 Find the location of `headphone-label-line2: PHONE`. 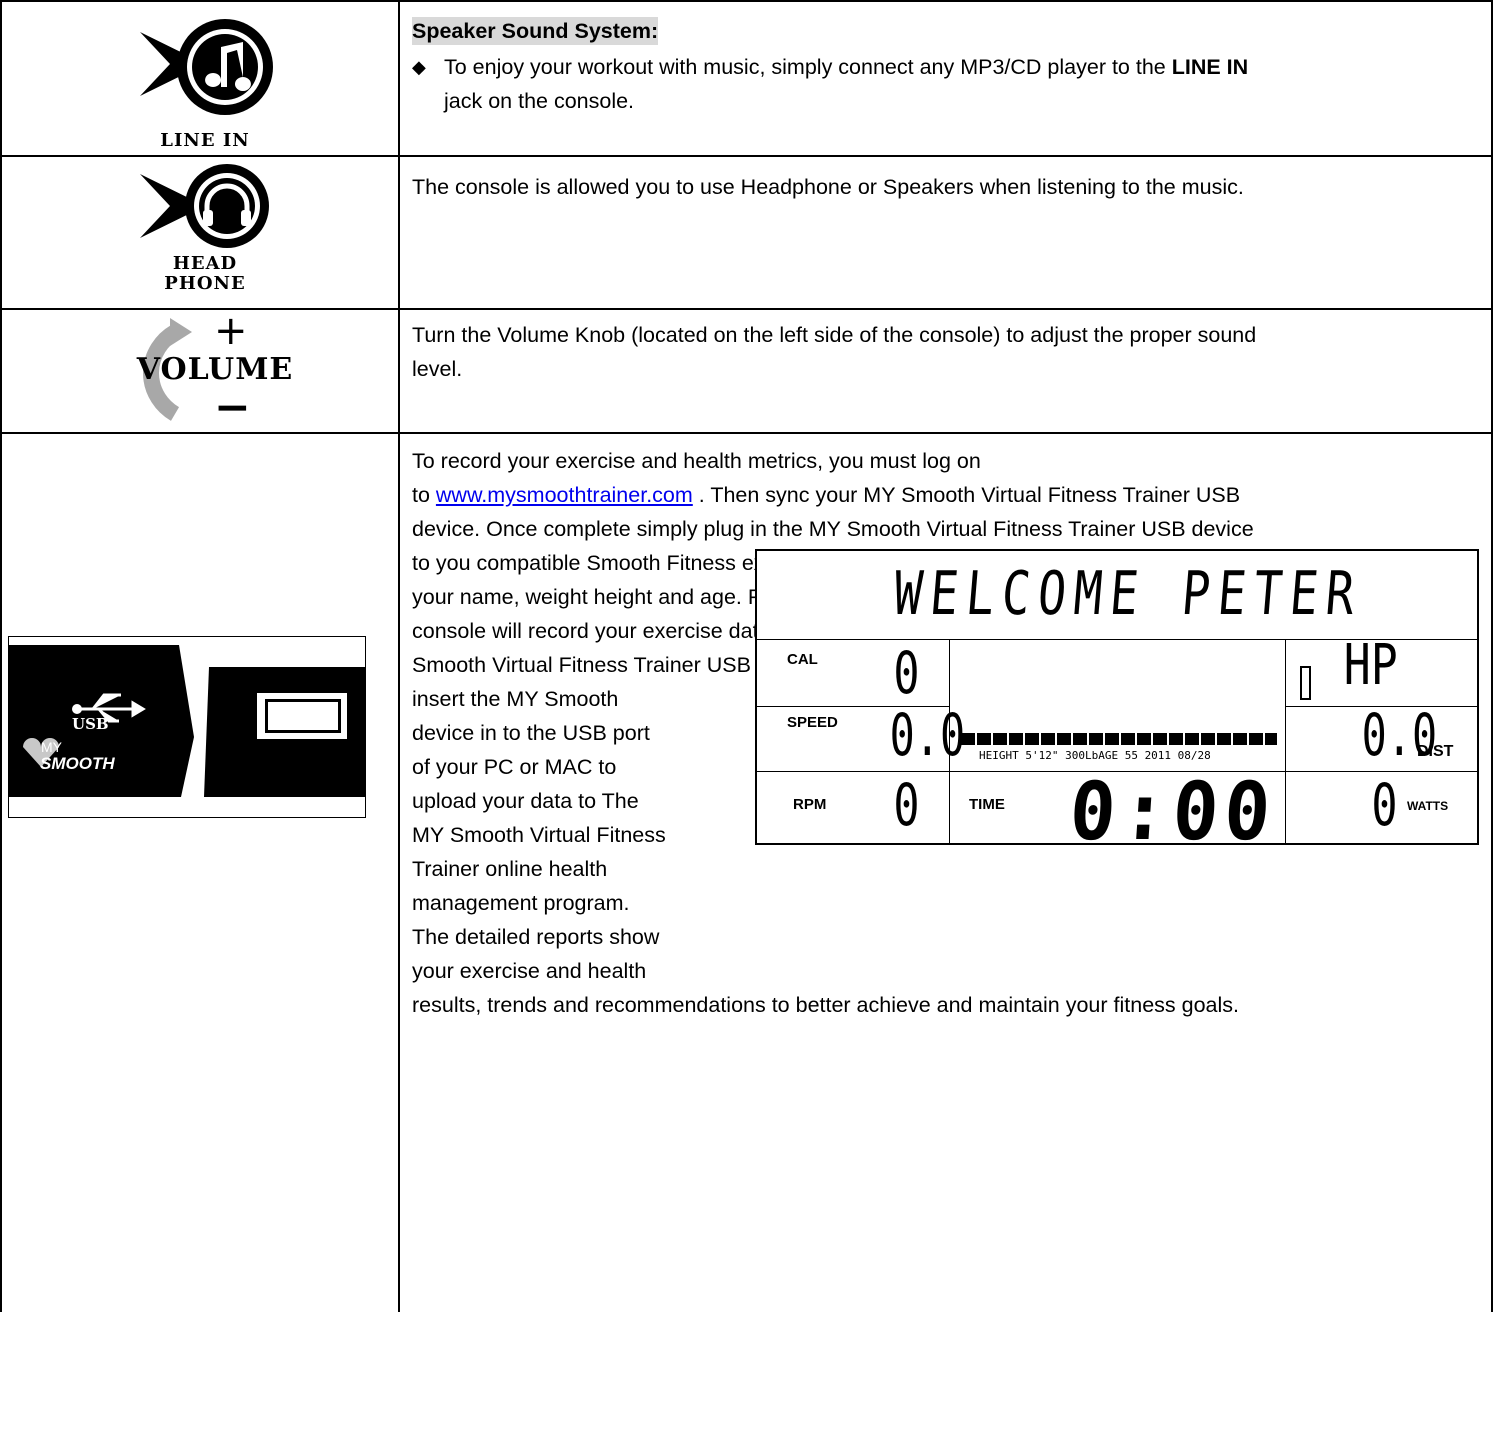

headphone-label-line2: PHONE is located at coordinates (205, 283).